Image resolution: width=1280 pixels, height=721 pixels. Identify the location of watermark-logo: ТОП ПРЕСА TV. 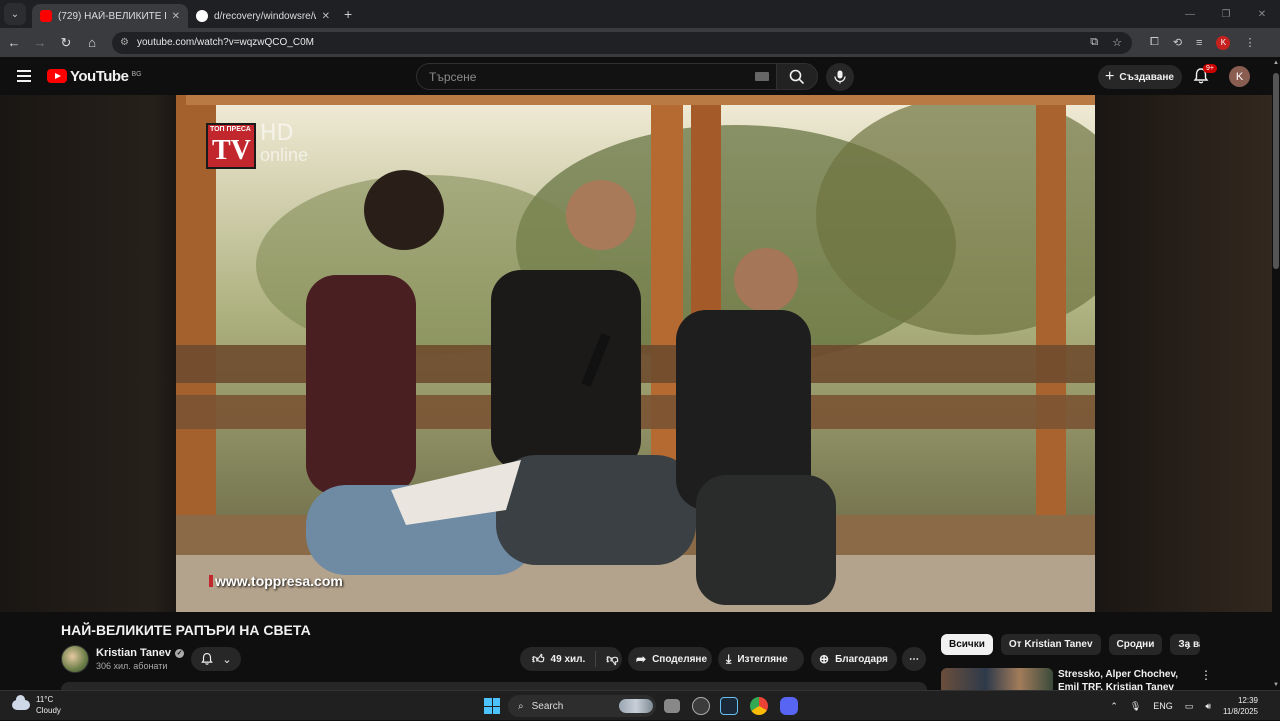
(231, 146).